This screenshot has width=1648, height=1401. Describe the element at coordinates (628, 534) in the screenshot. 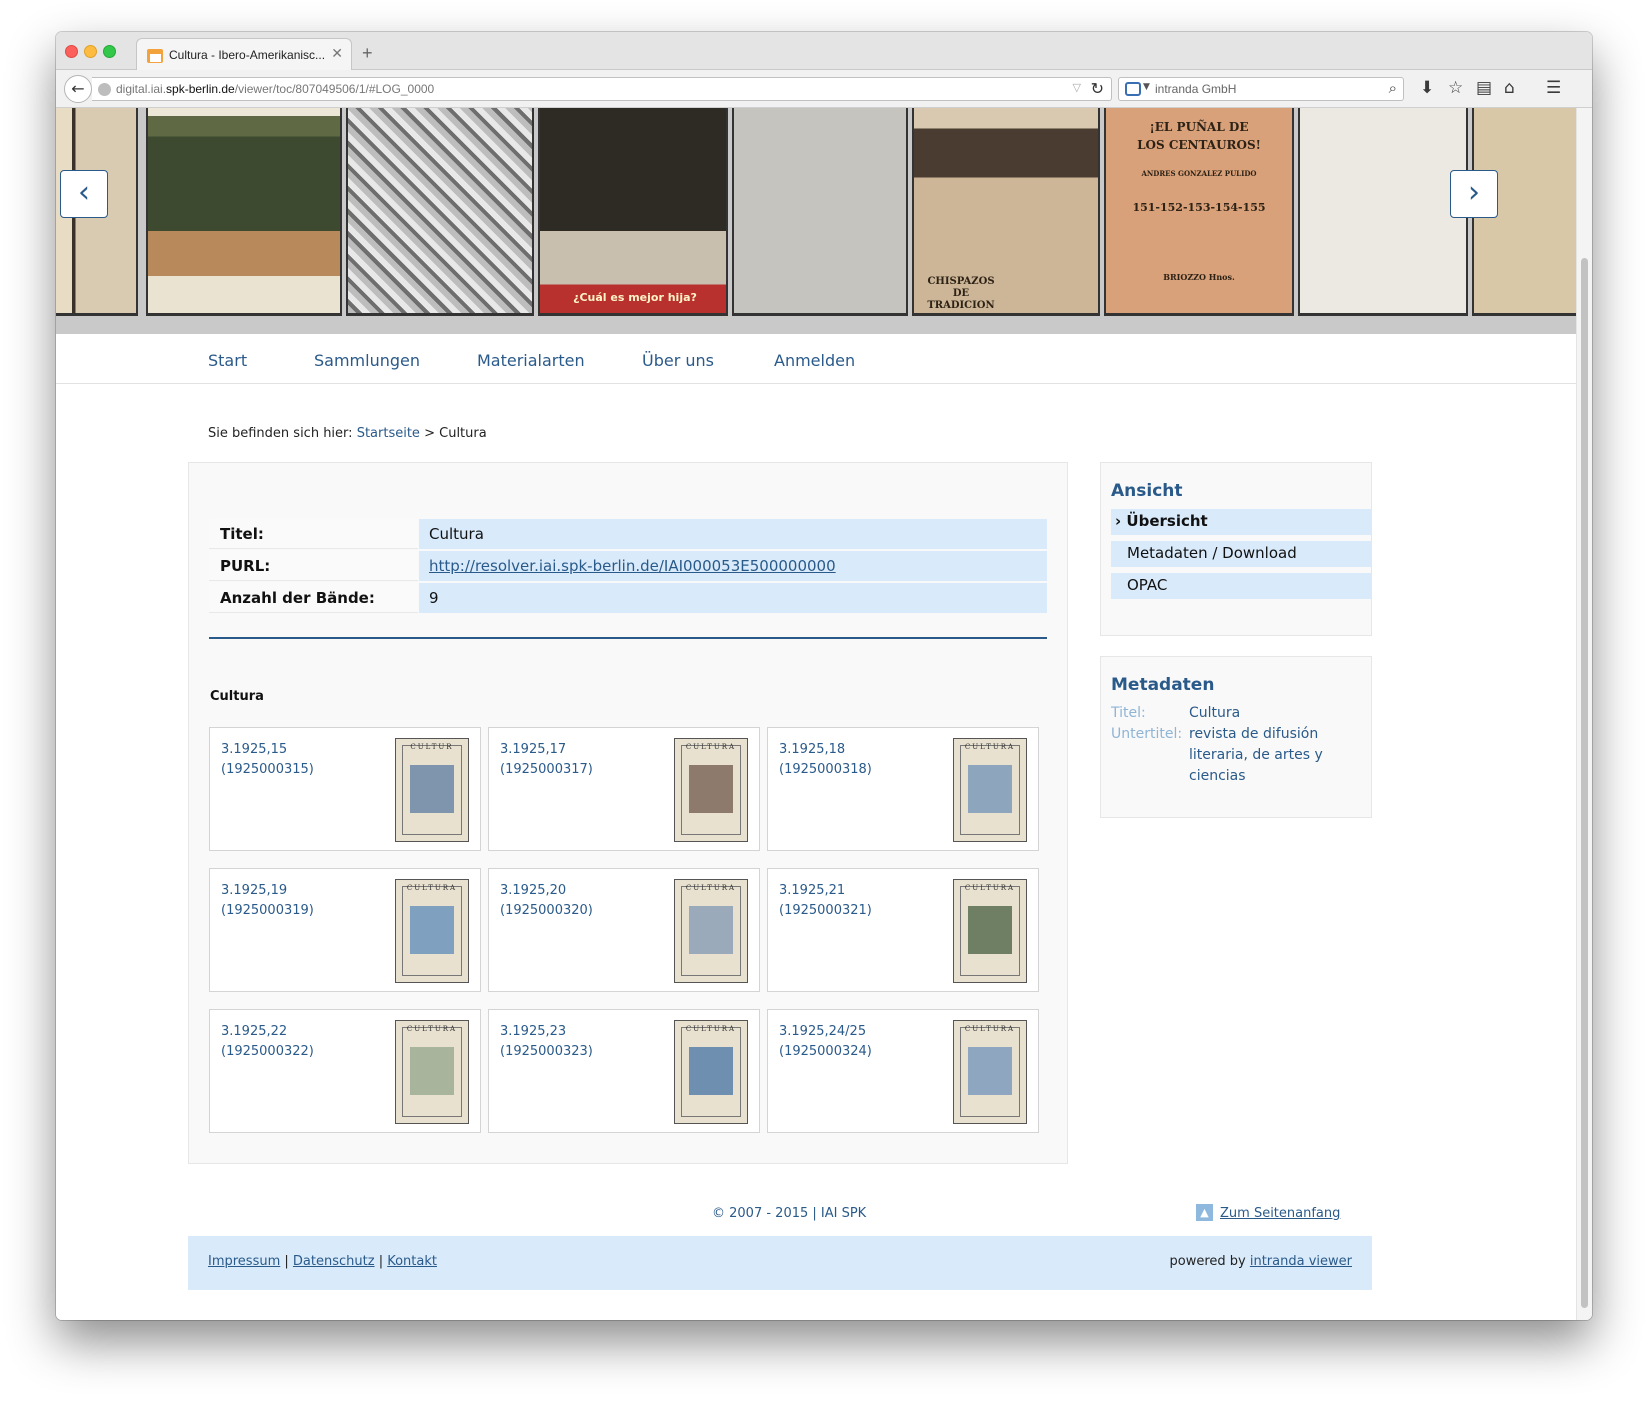

I see `metadata-row-title: Titel: Cultura` at that location.